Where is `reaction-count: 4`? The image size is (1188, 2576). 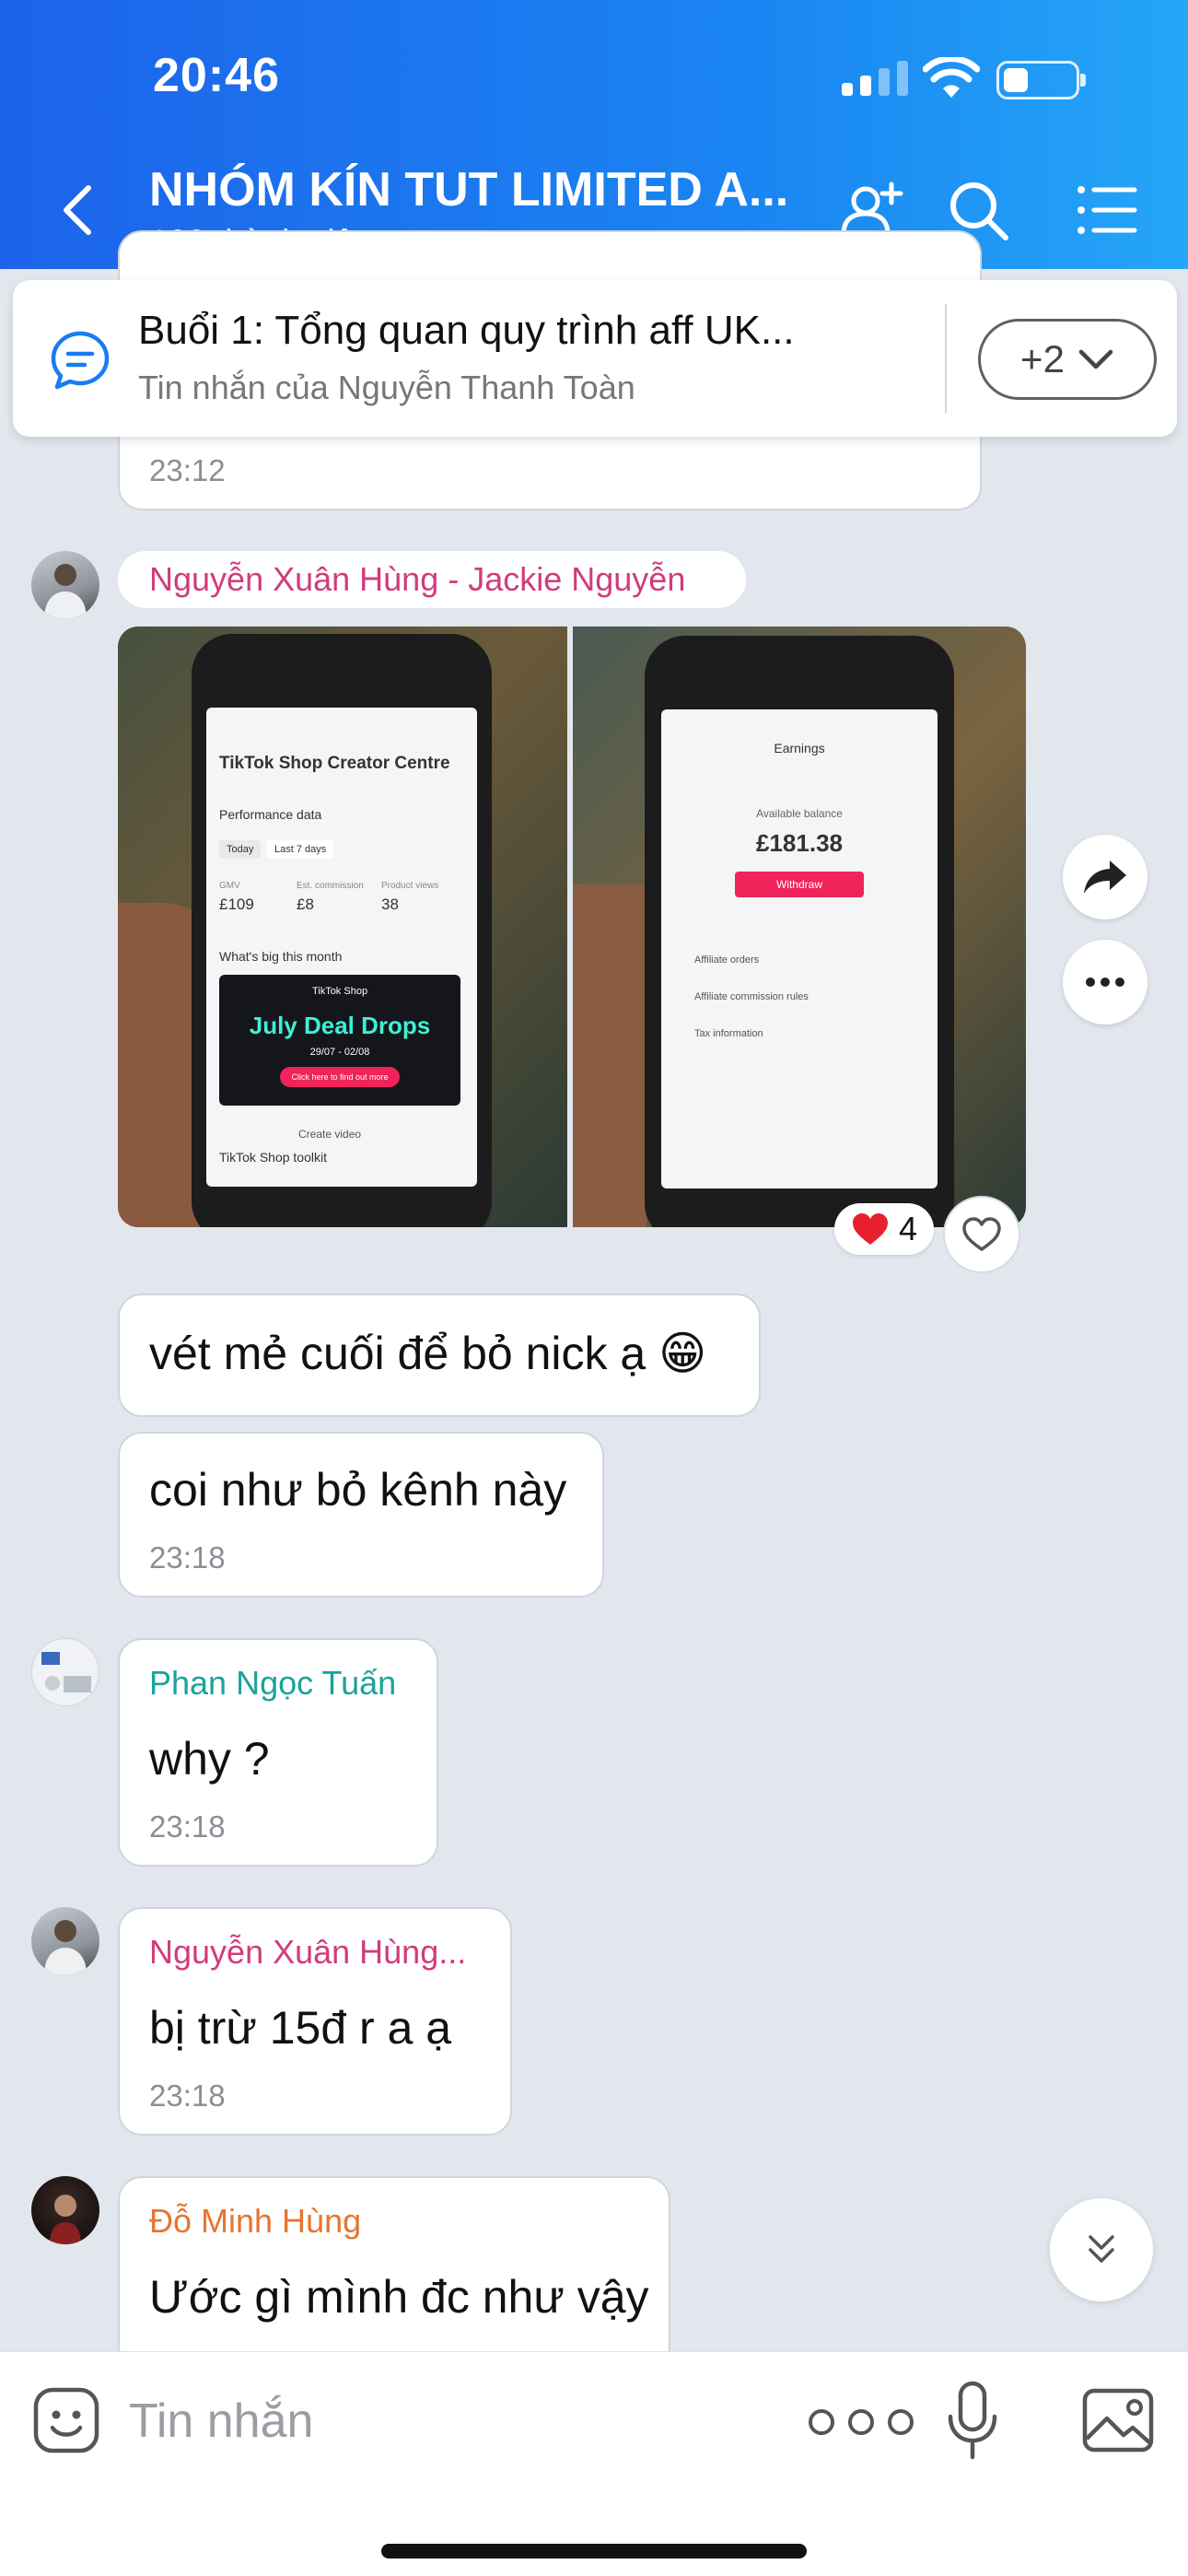
reaction-count: 4 is located at coordinates (908, 1228).